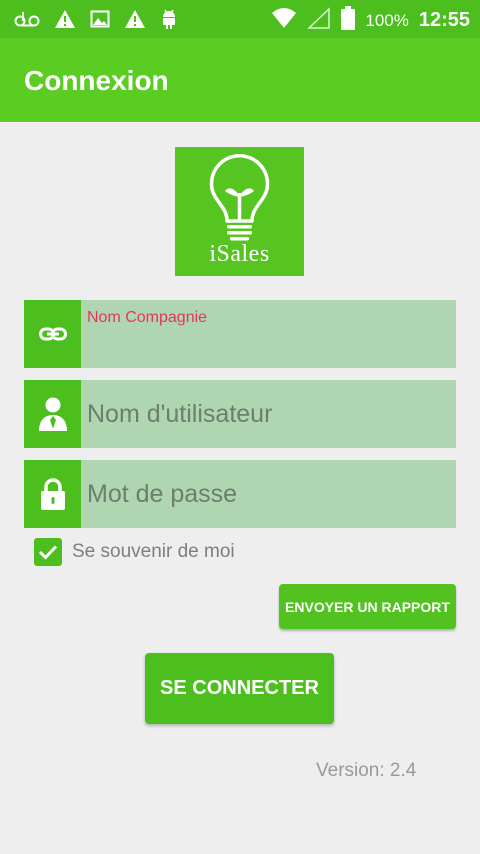  What do you see at coordinates (239, 197) in the screenshot?
I see `lightbulb-icon` at bounding box center [239, 197].